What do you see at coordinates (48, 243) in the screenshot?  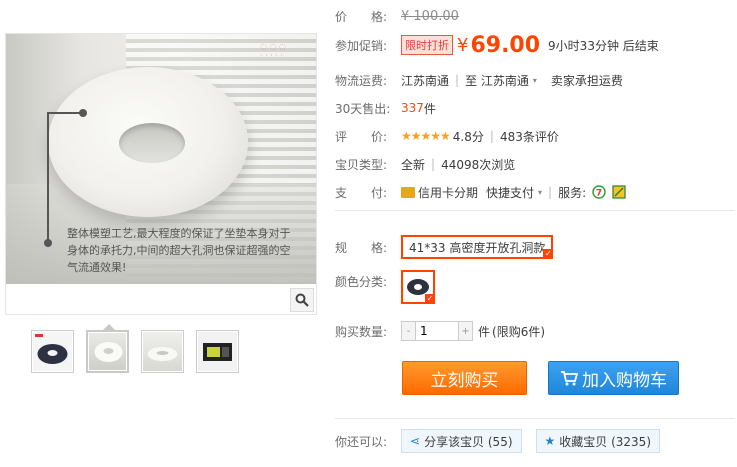 I see `callout-dot-bottom` at bounding box center [48, 243].